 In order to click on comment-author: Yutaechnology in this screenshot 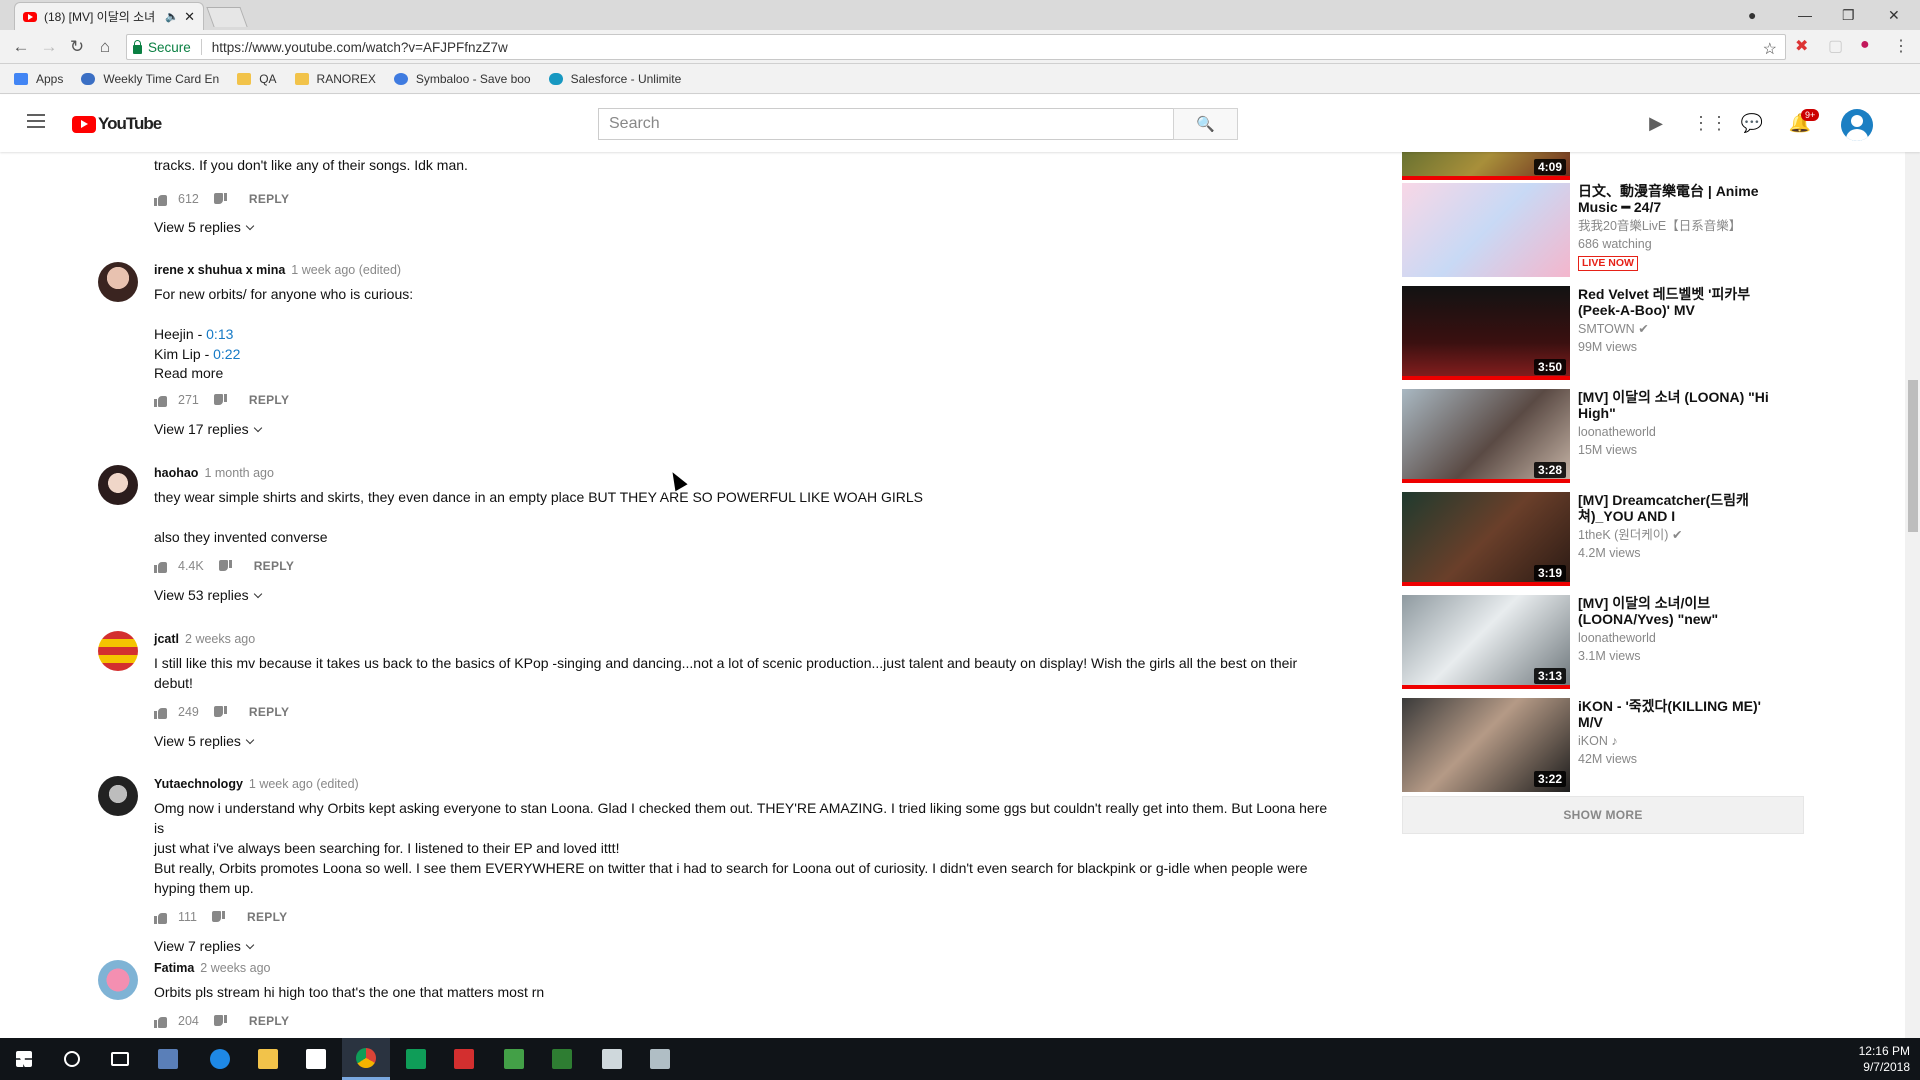, I will do `click(198, 784)`.